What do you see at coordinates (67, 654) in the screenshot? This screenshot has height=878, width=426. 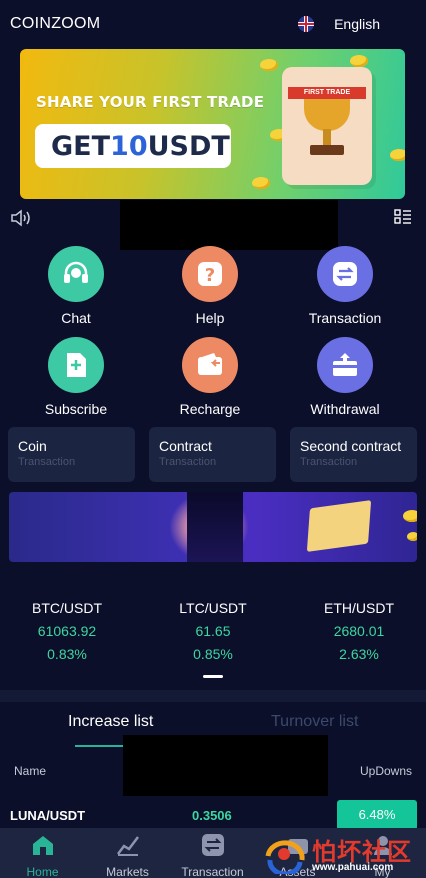 I see `ticker-change: 0.83%` at bounding box center [67, 654].